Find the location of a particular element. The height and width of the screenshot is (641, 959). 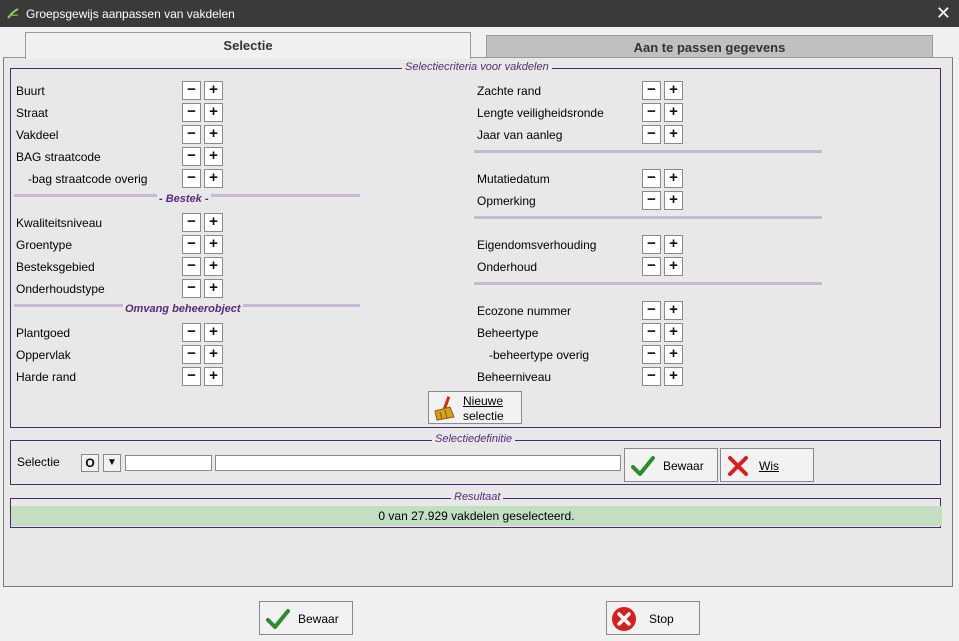

criteria-label: Zachte rand is located at coordinates (509, 91).